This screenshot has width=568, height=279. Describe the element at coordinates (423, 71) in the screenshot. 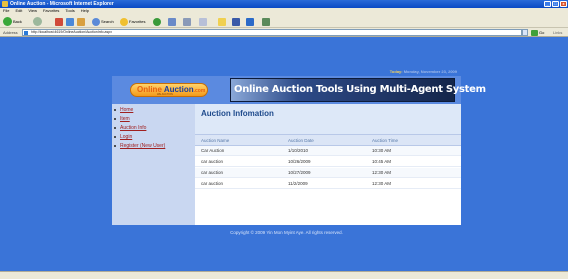

I see `today-date: Today: Monday, November 23, 2009` at that location.